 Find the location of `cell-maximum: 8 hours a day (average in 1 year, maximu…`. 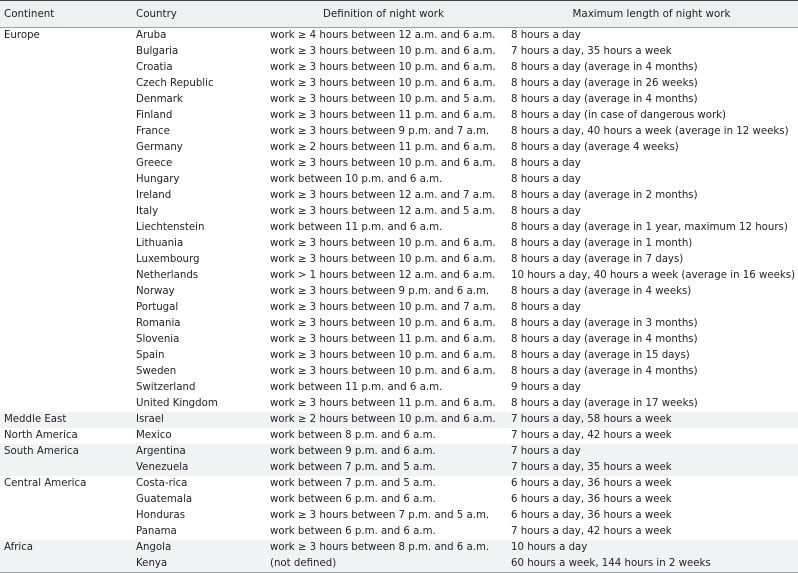

cell-maximum: 8 hours a day (average in 1 year, maximu… is located at coordinates (651, 228).